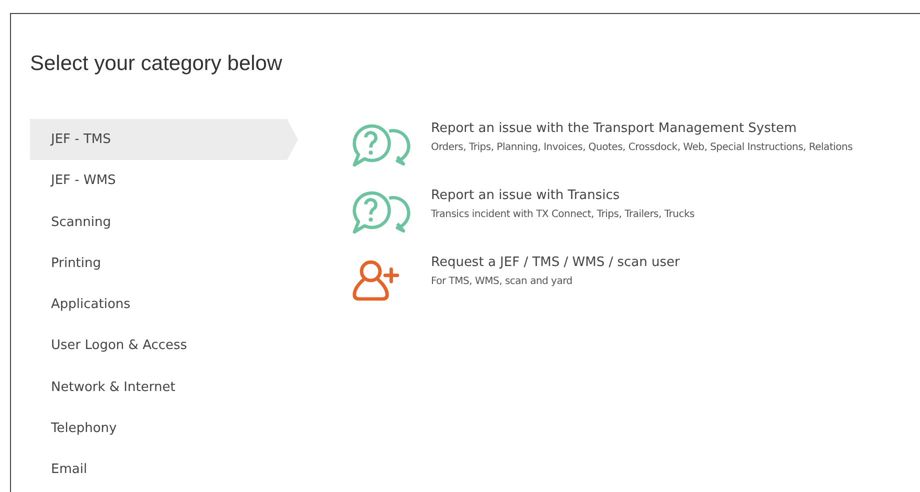  Describe the element at coordinates (164, 139) in the screenshot. I see `category-item: JEF - TMS` at that location.